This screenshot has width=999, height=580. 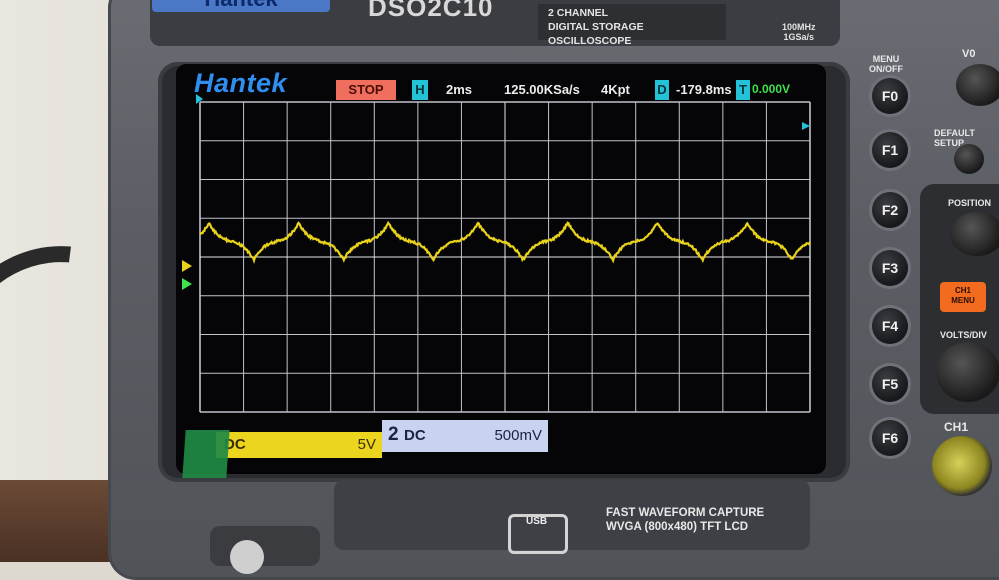 What do you see at coordinates (241, 6) in the screenshot?
I see `brand-logo: Hantek` at bounding box center [241, 6].